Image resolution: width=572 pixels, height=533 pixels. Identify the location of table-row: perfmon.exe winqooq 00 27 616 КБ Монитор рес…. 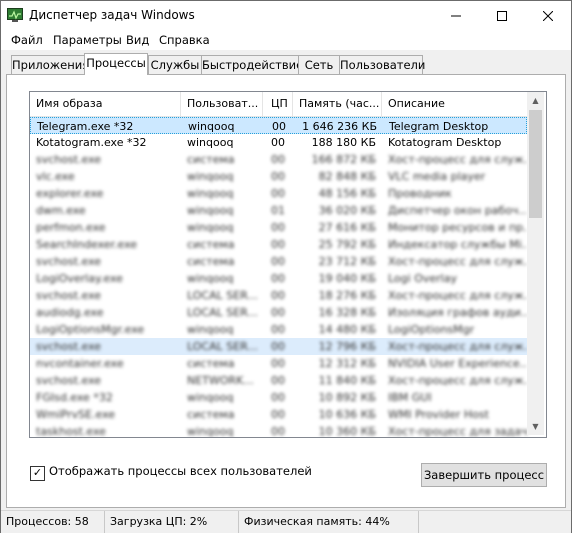
(278, 227).